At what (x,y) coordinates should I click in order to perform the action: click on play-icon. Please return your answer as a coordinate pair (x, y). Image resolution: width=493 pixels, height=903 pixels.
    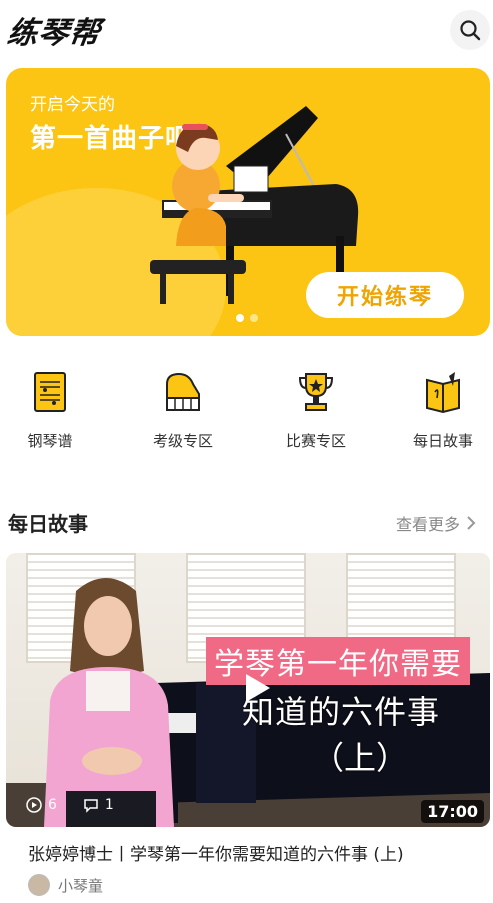
    Looking at the image, I should click on (257, 688).